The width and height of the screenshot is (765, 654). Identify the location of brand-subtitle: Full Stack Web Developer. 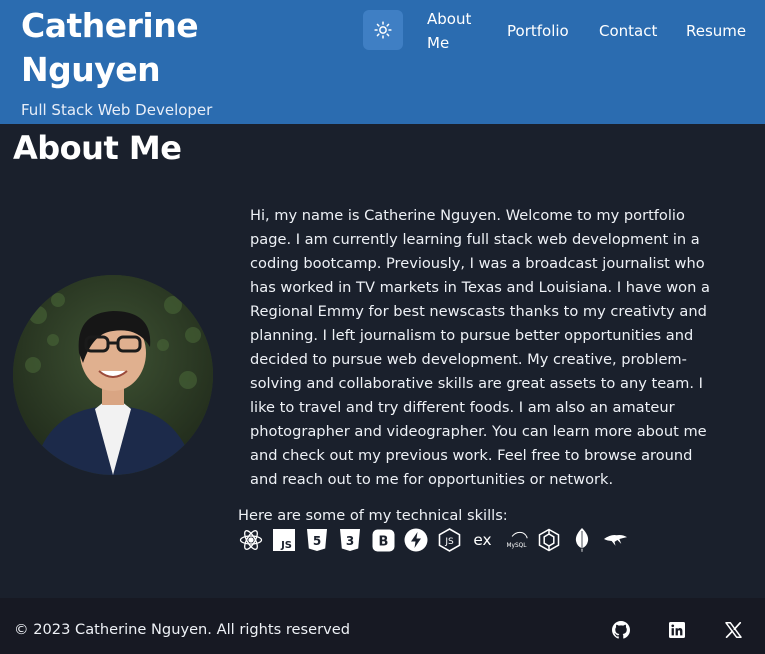
(117, 110).